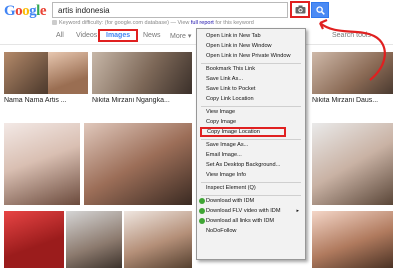  I want to click on menu-item-save-link-pocket: Save Link to Pocket, so click(251, 89).